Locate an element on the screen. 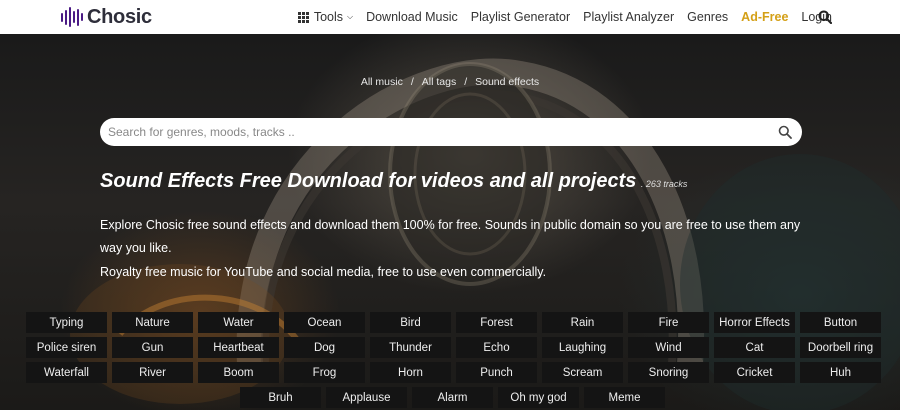 The width and height of the screenshot is (900, 410). tag-huh: Huh is located at coordinates (840, 372).